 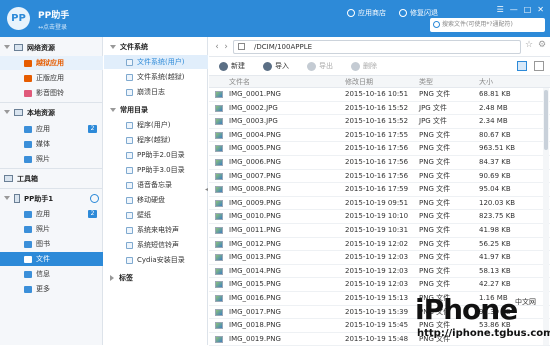 I want to click on file-type: PNG 文件, so click(x=435, y=270).